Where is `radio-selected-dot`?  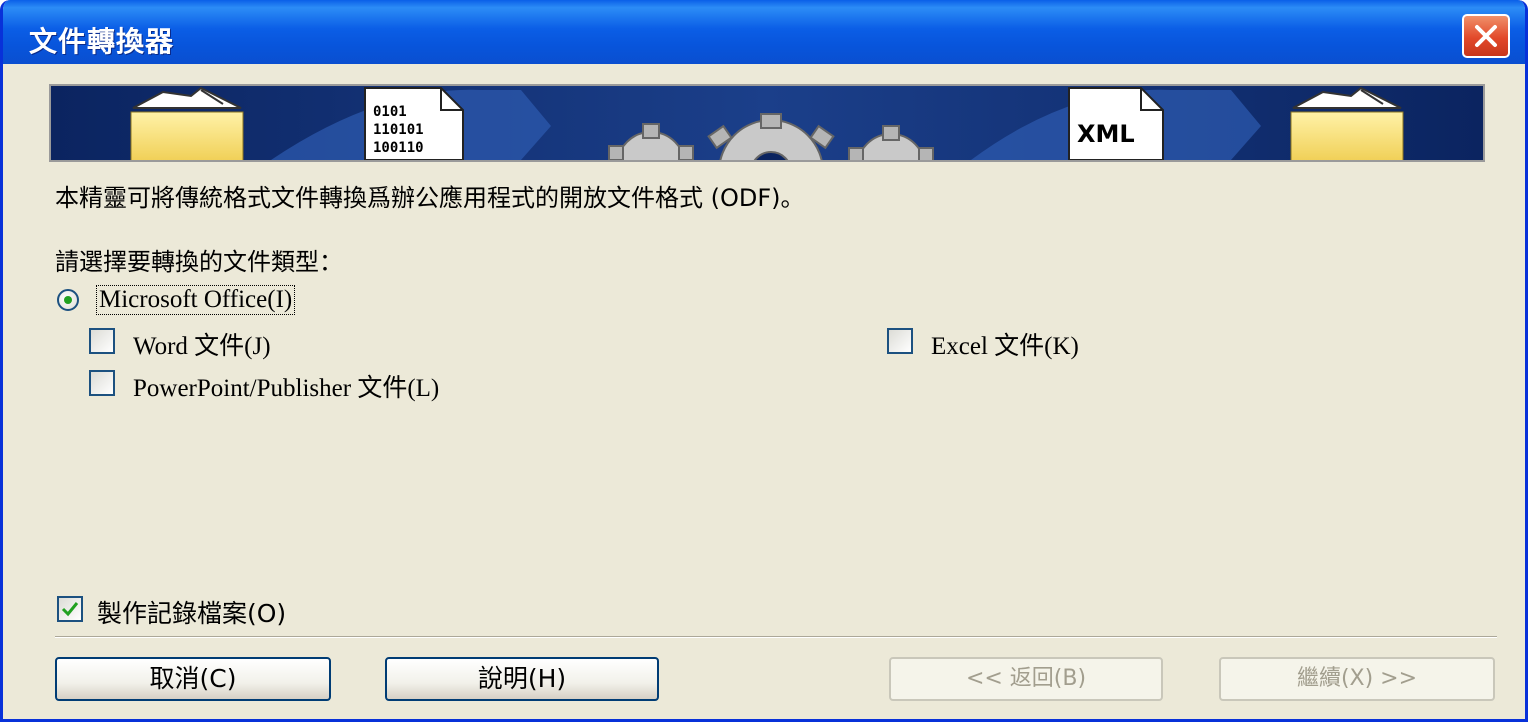 radio-selected-dot is located at coordinates (68, 300).